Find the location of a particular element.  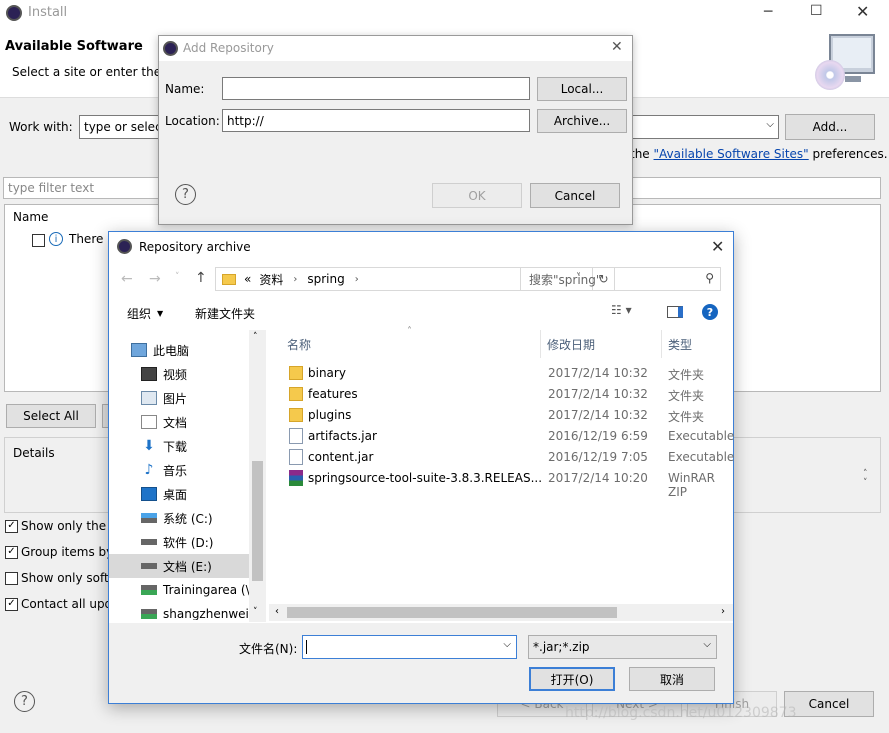

horizontal-scrollbar: ‹ › is located at coordinates (501, 612).